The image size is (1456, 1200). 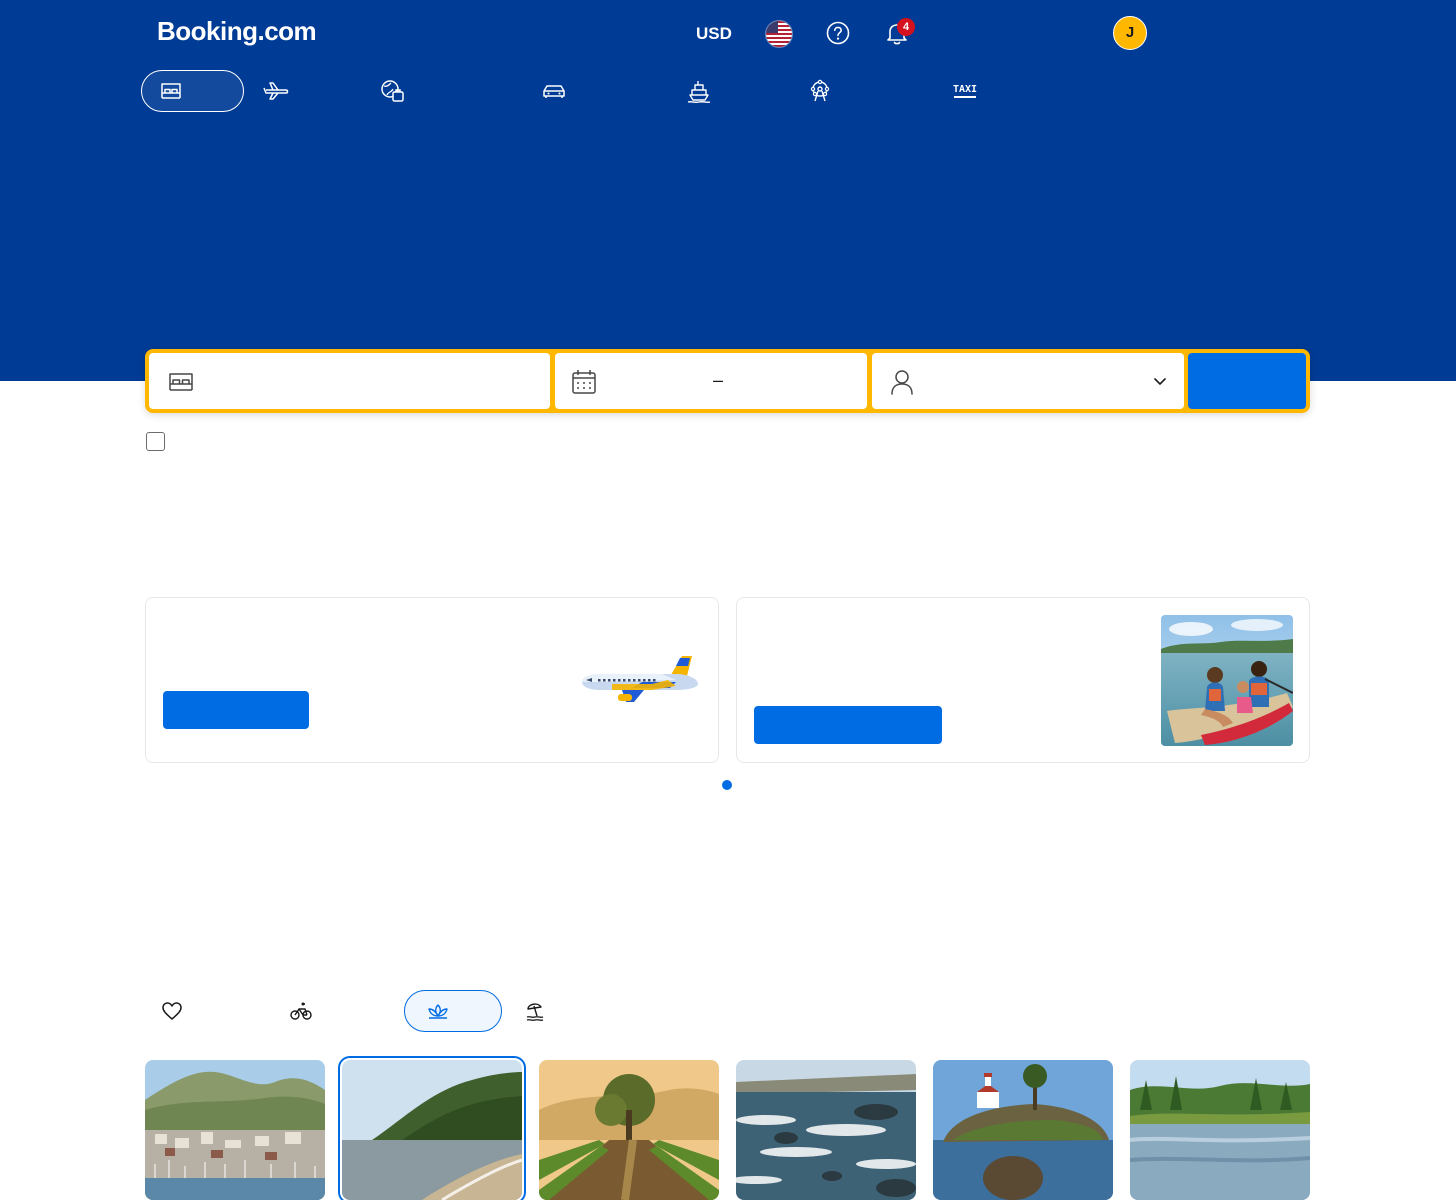 What do you see at coordinates (714, 34) in the screenshot?
I see `currency-selector: USD` at bounding box center [714, 34].